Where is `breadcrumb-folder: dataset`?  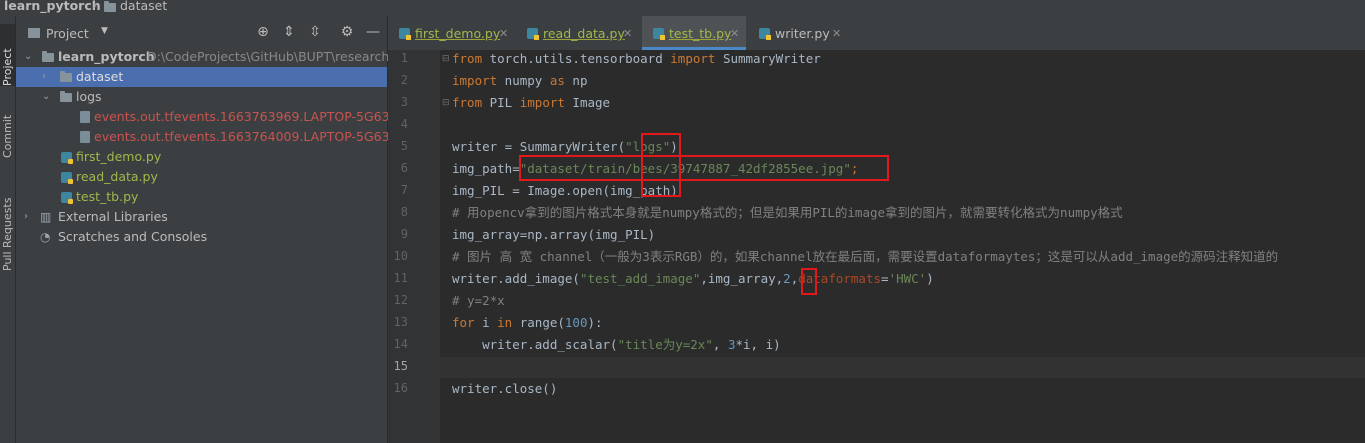 breadcrumb-folder: dataset is located at coordinates (143, 6).